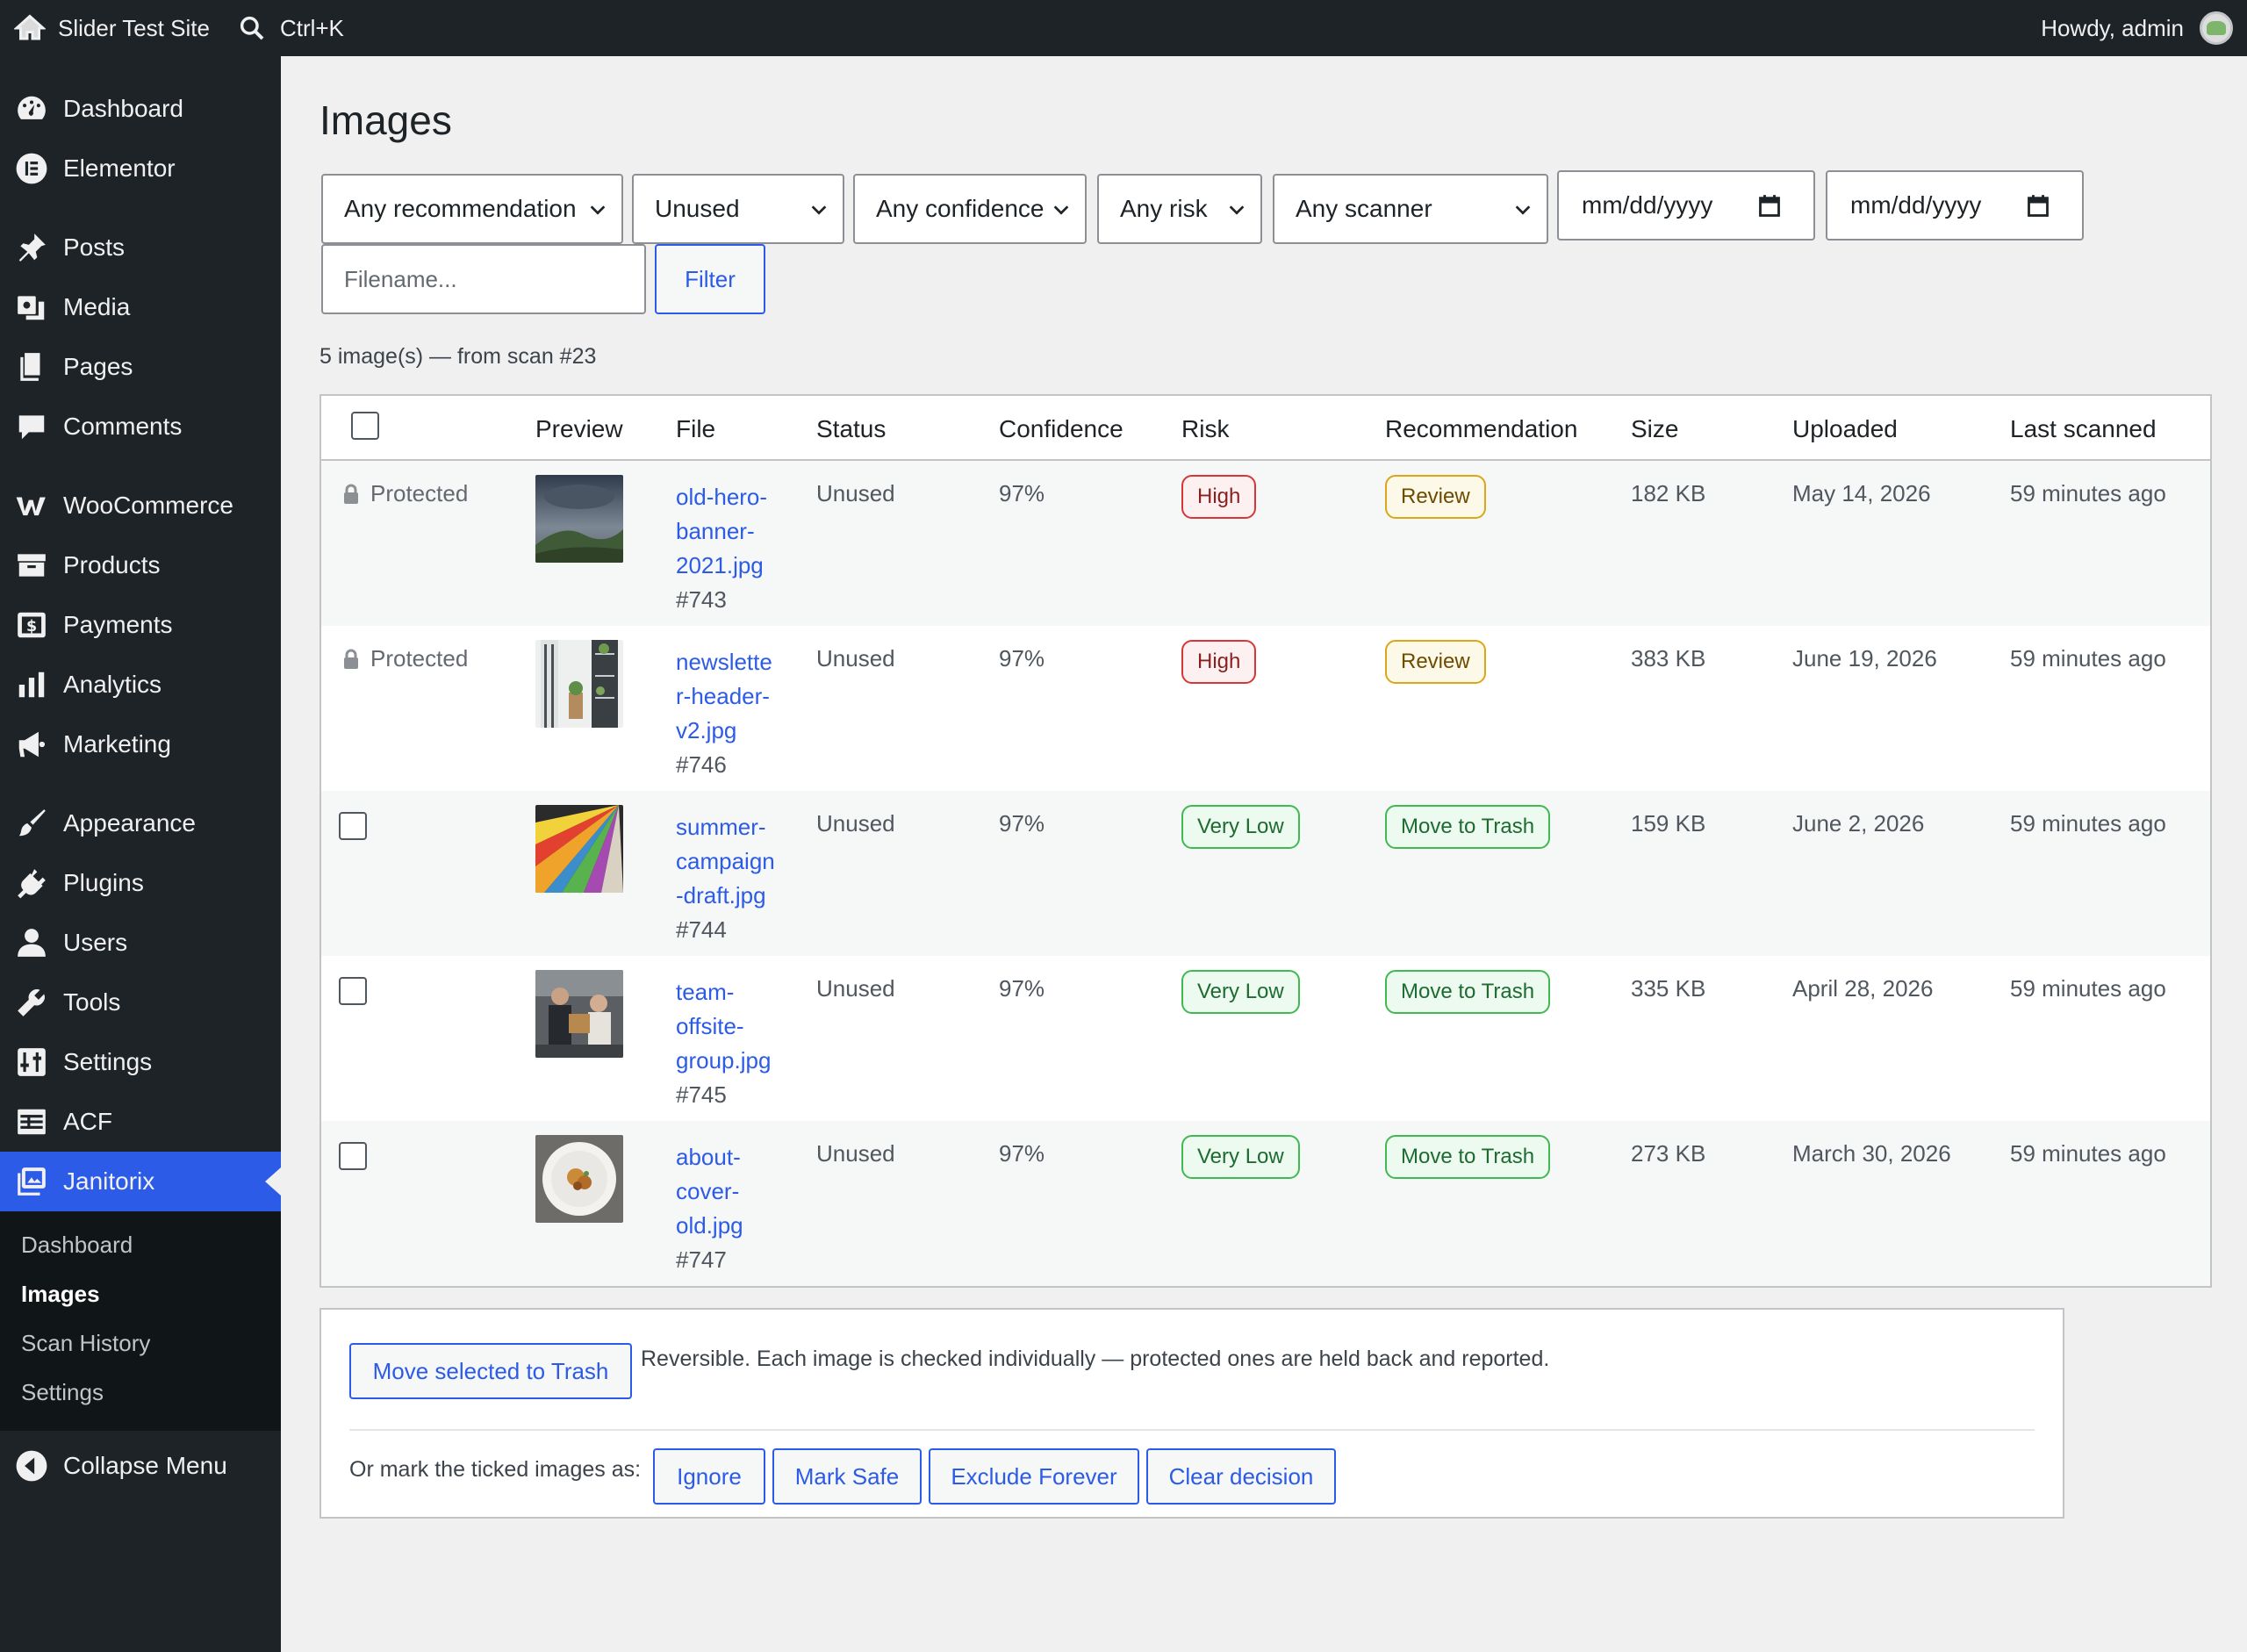  Describe the element at coordinates (738, 209) in the screenshot. I see `status-filter: Unused` at that location.